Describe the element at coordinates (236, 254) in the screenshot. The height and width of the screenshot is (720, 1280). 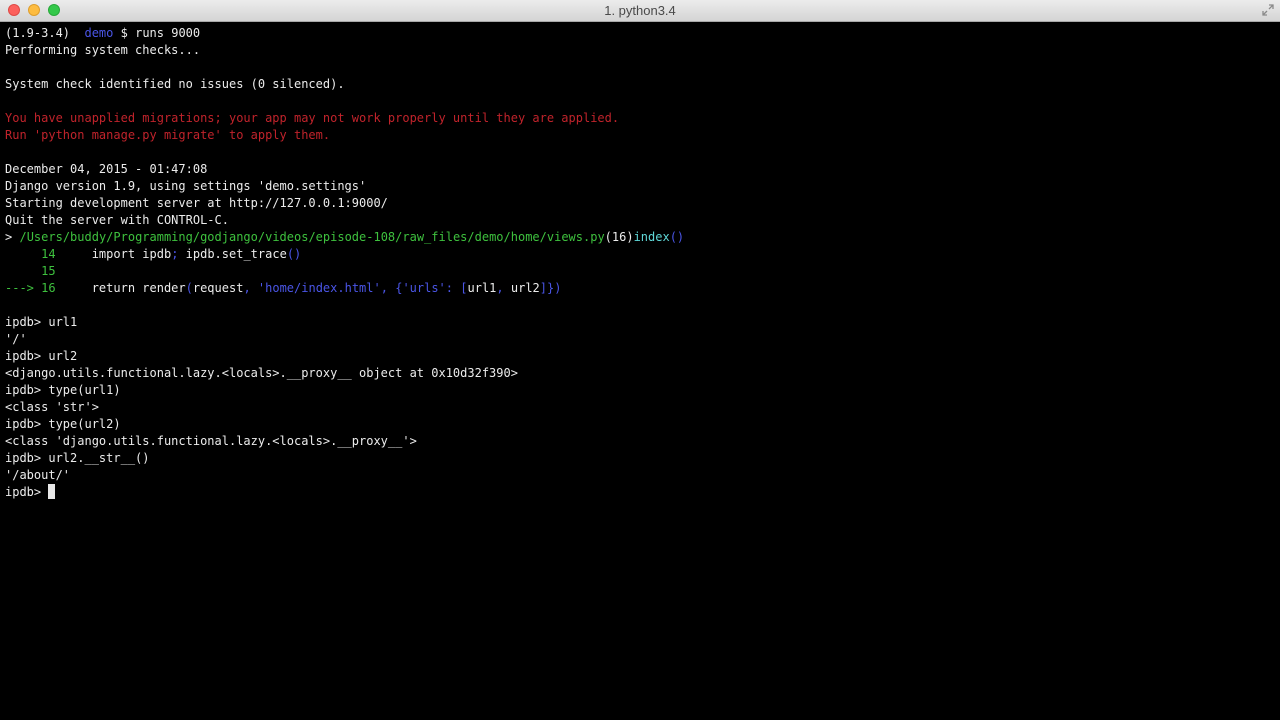
I see `code-call: ipdb.set_trace` at that location.